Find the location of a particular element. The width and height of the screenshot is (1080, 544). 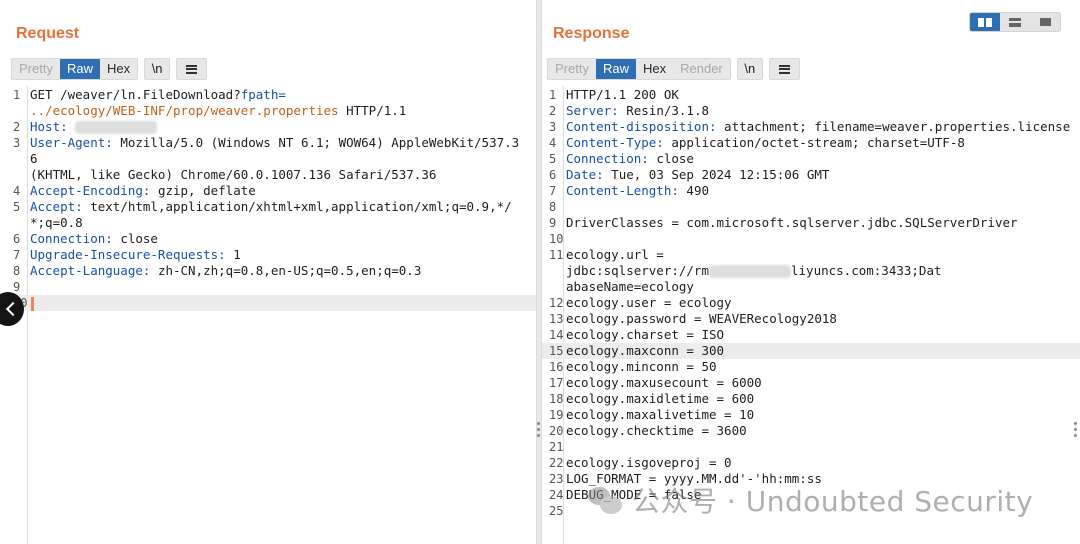

line-number: 11 is located at coordinates (556, 255).